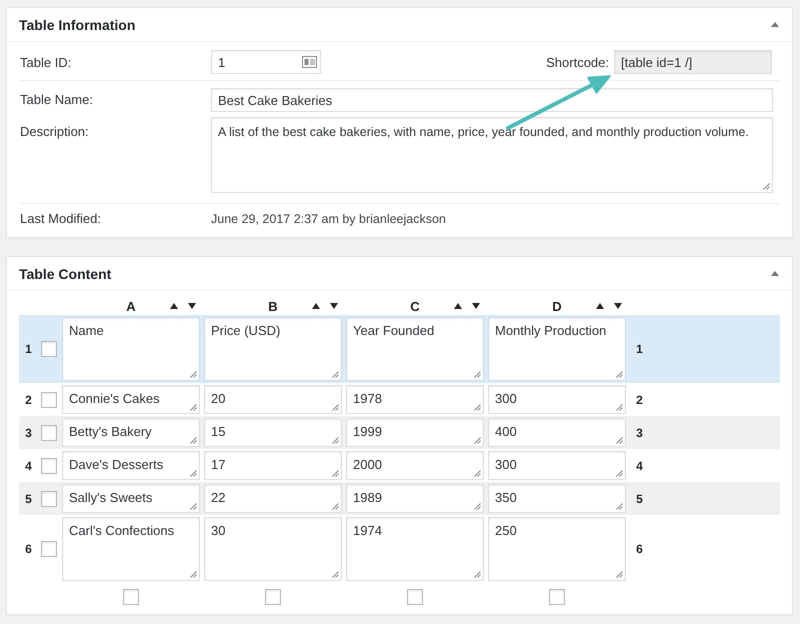  I want to click on cell-field: 1989, so click(415, 498).